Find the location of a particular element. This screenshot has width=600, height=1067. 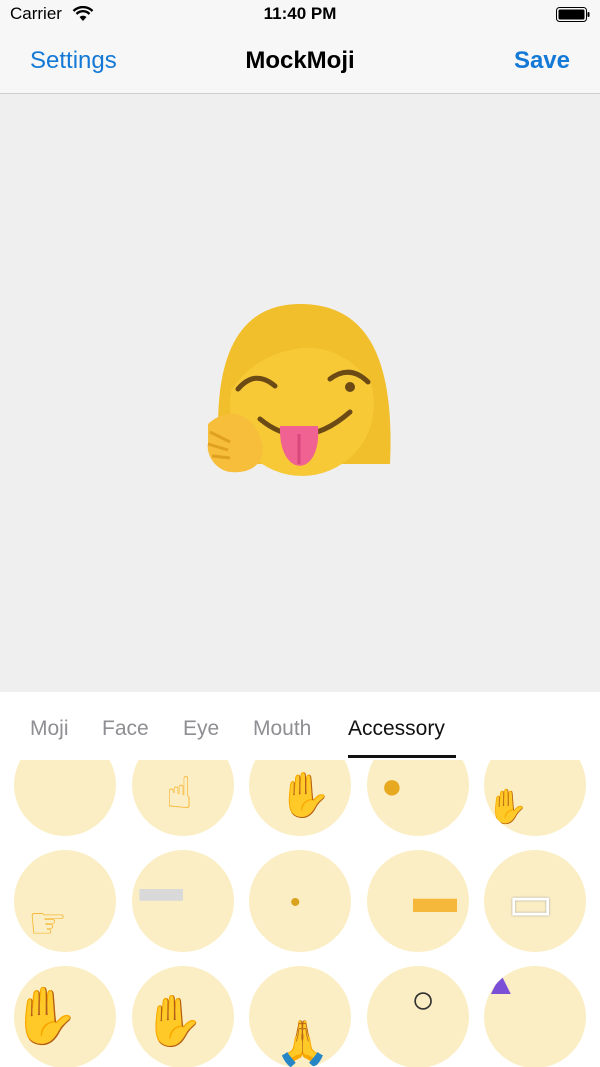

accessory-item: ● is located at coordinates (418, 798).